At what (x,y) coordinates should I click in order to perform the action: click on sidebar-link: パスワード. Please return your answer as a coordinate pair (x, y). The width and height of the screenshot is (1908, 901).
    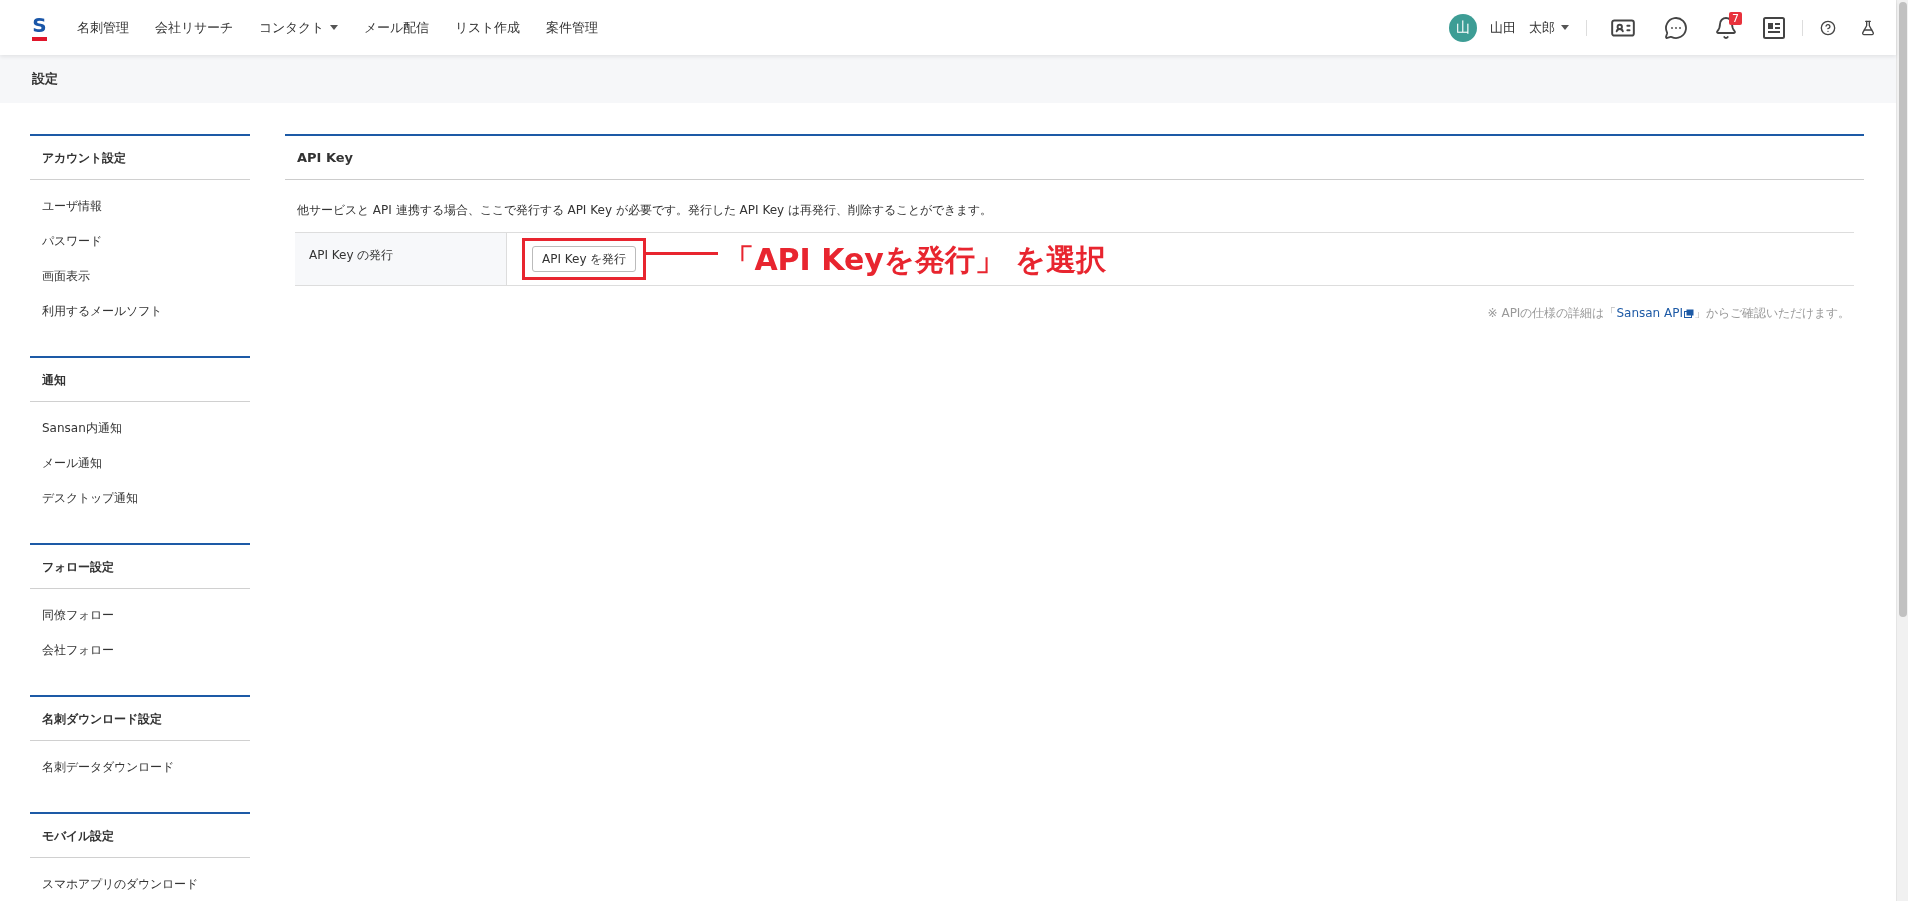
    Looking at the image, I should click on (140, 240).